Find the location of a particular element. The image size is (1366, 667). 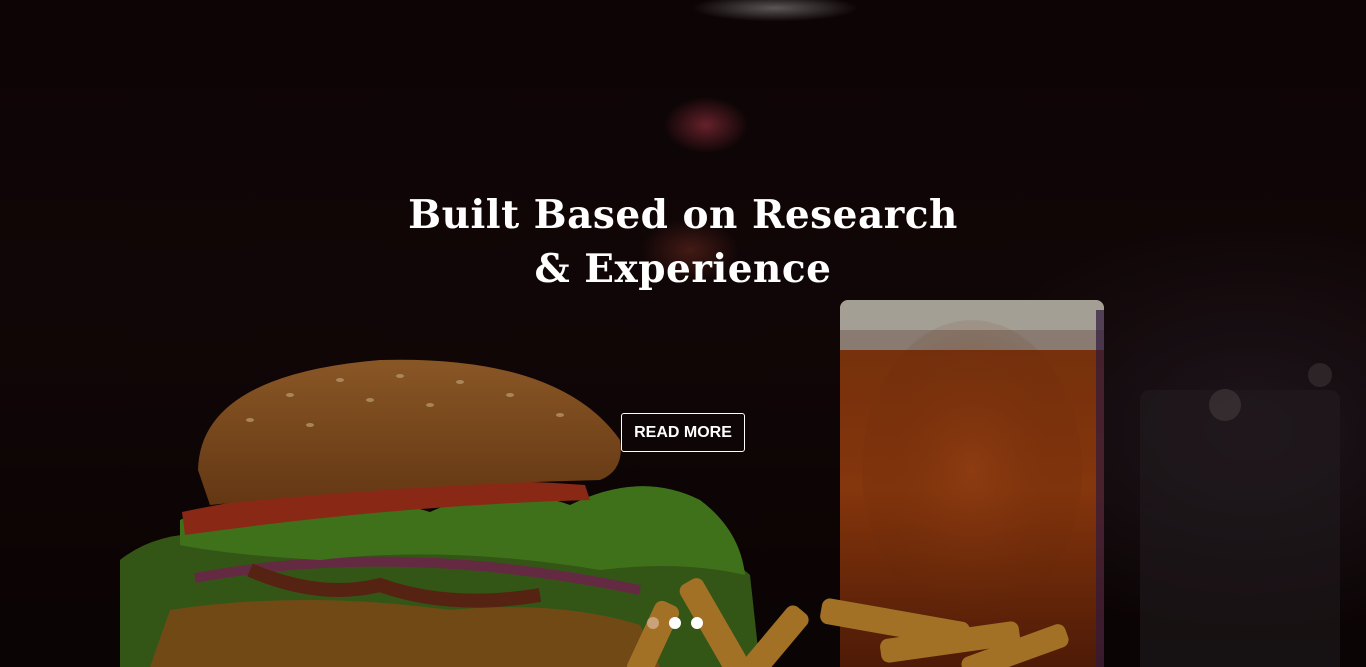

hero-headline-line-2: & Experience is located at coordinates (683, 269).